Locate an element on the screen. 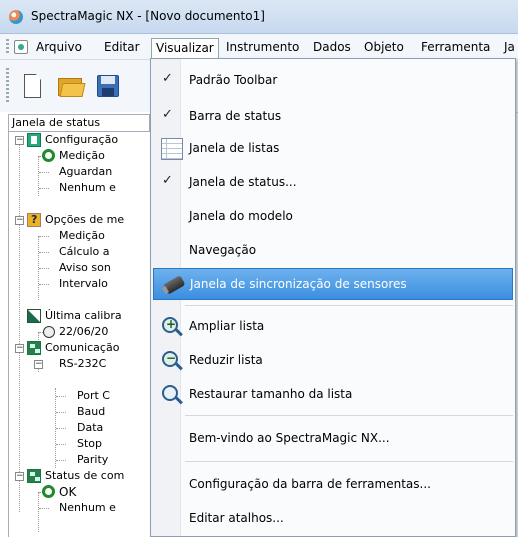  menu-instrumento: Instrumento is located at coordinates (262, 48).